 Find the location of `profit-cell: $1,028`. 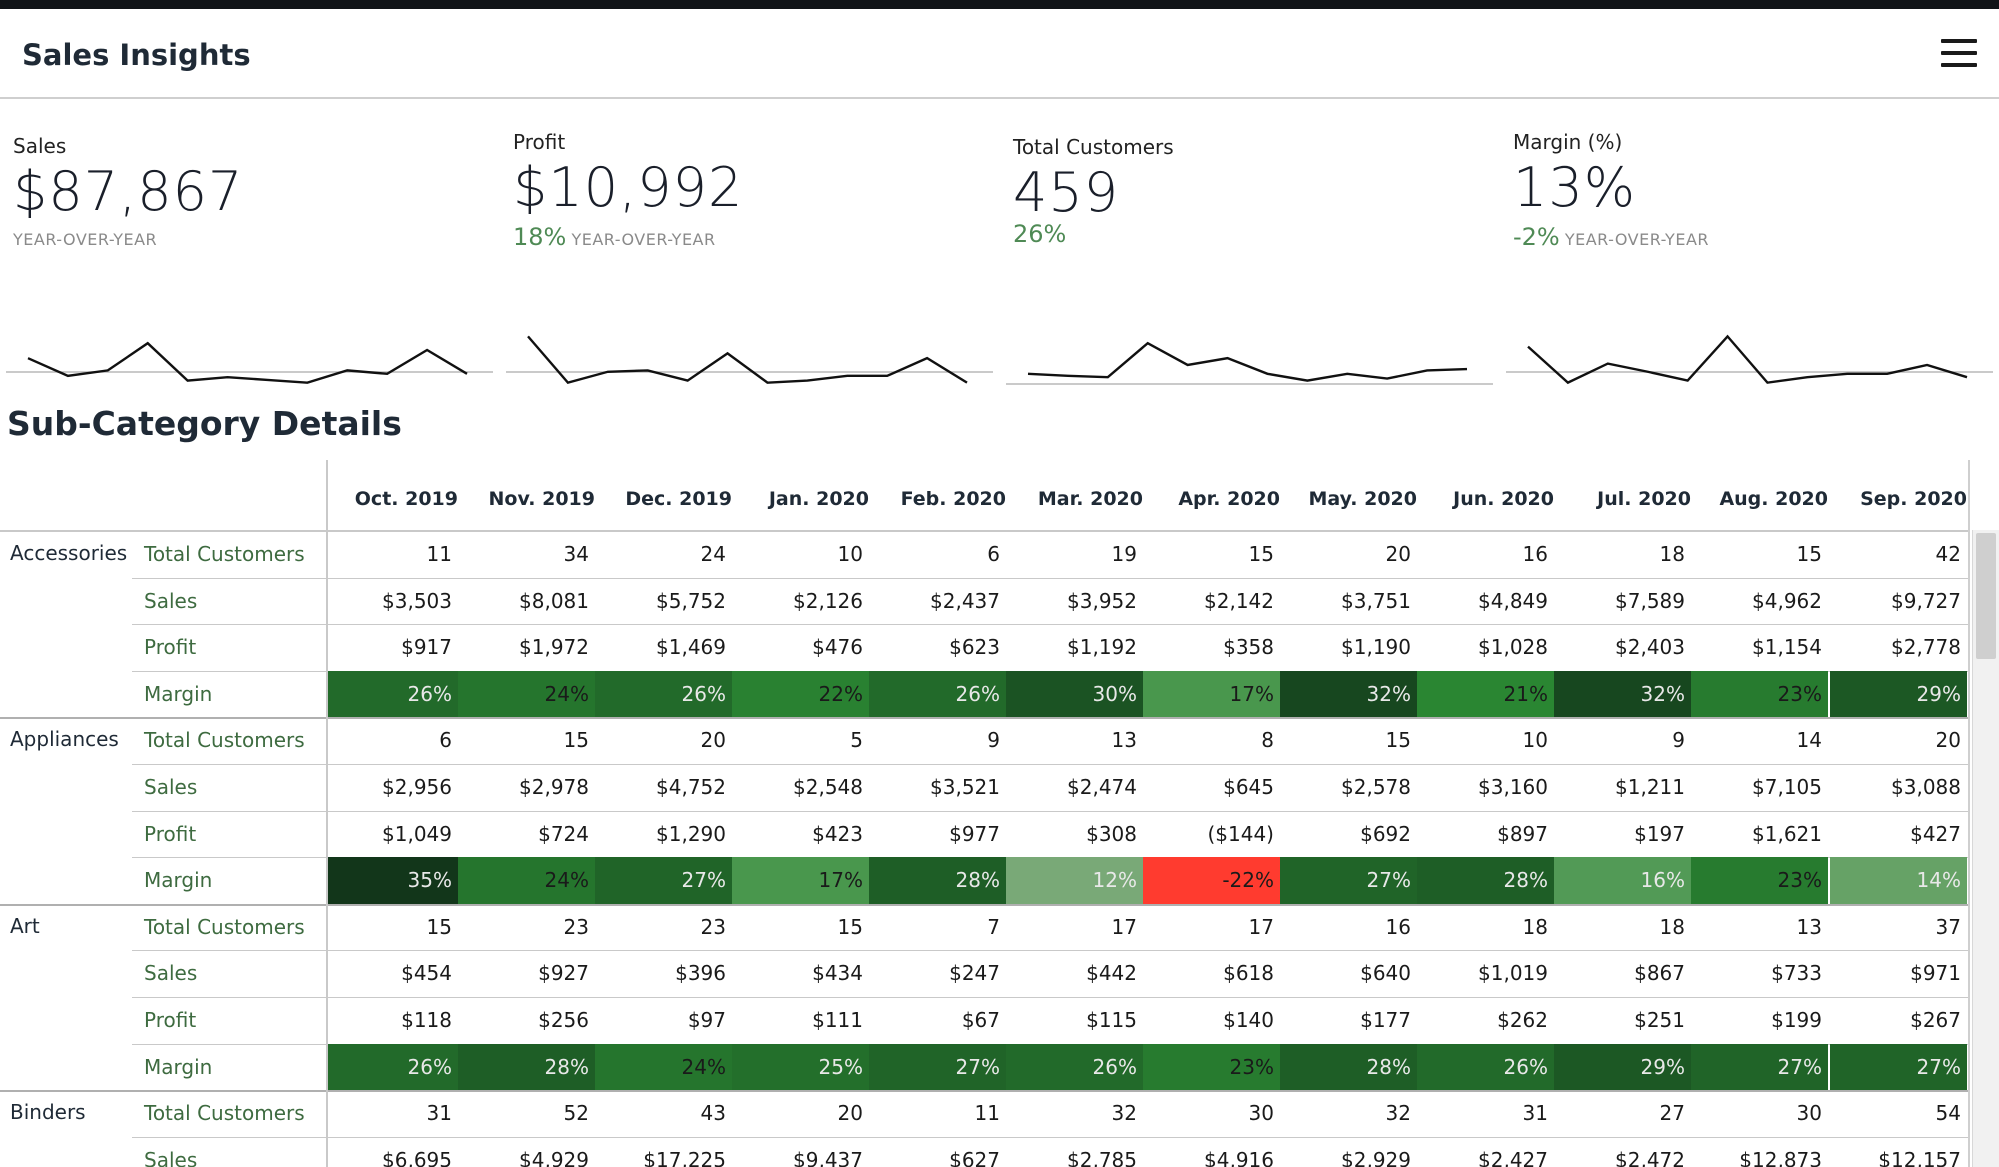

profit-cell: $1,028 is located at coordinates (1485, 647).